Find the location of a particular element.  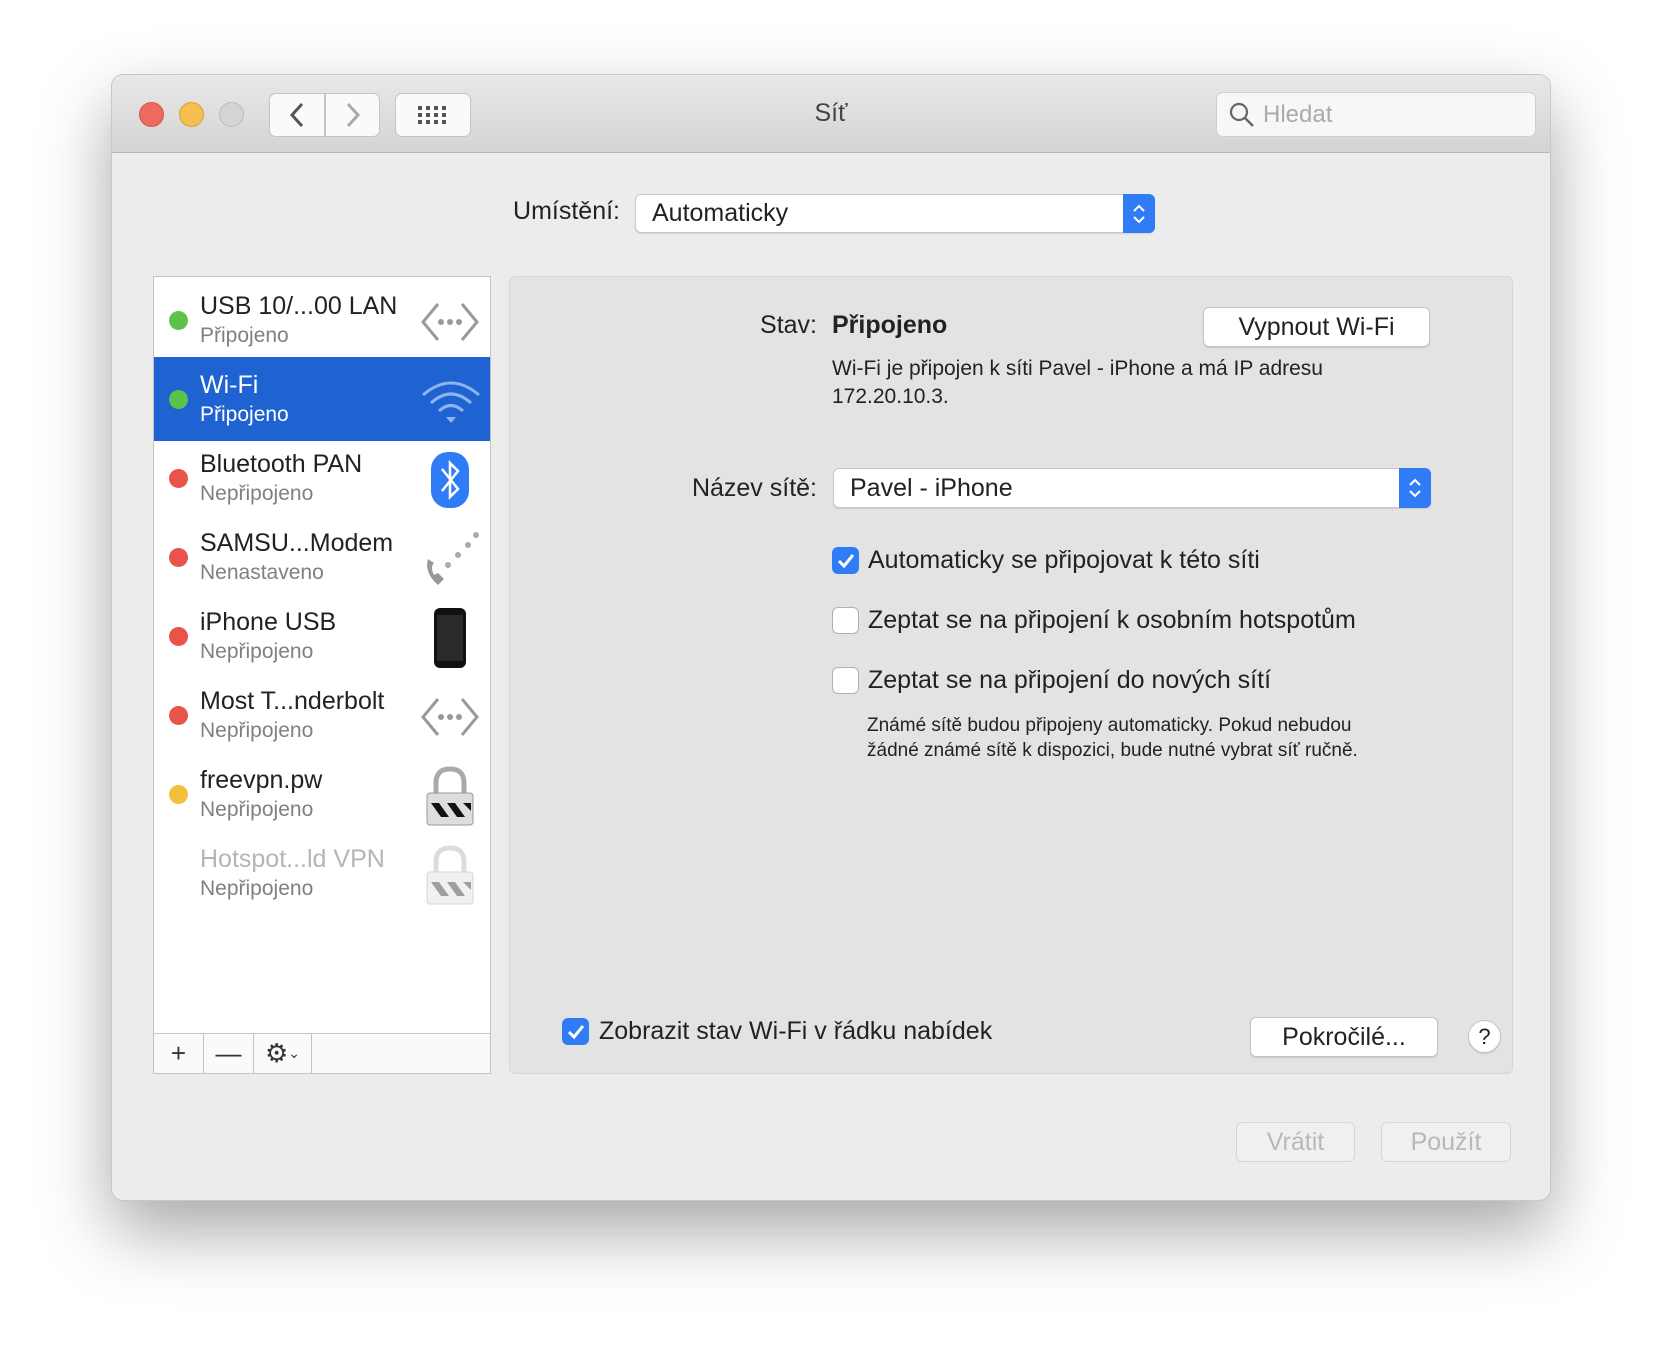

service-status: Nenastaveno is located at coordinates (262, 572).